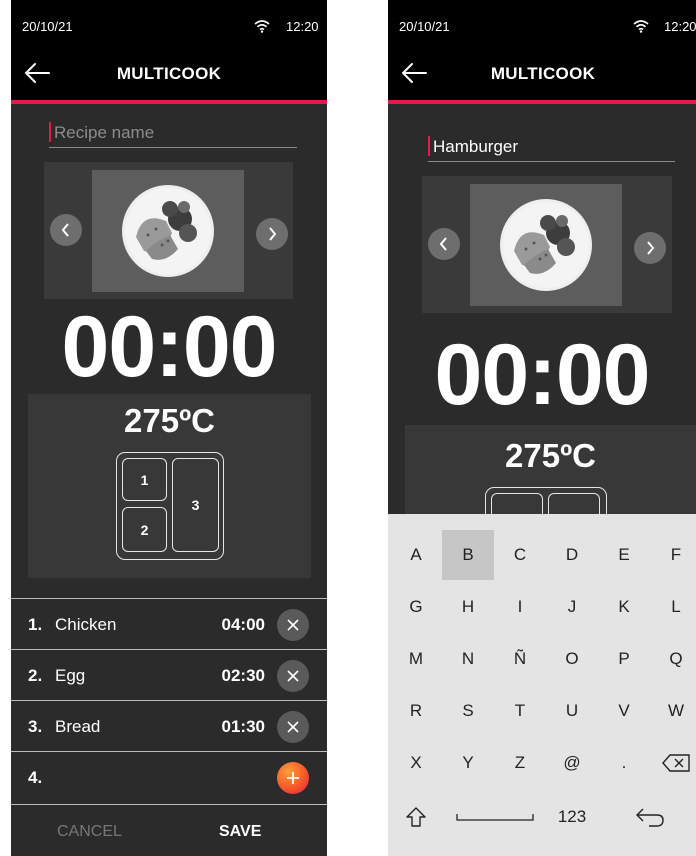 The image size is (696, 856). I want to click on key-c: C, so click(520, 555).